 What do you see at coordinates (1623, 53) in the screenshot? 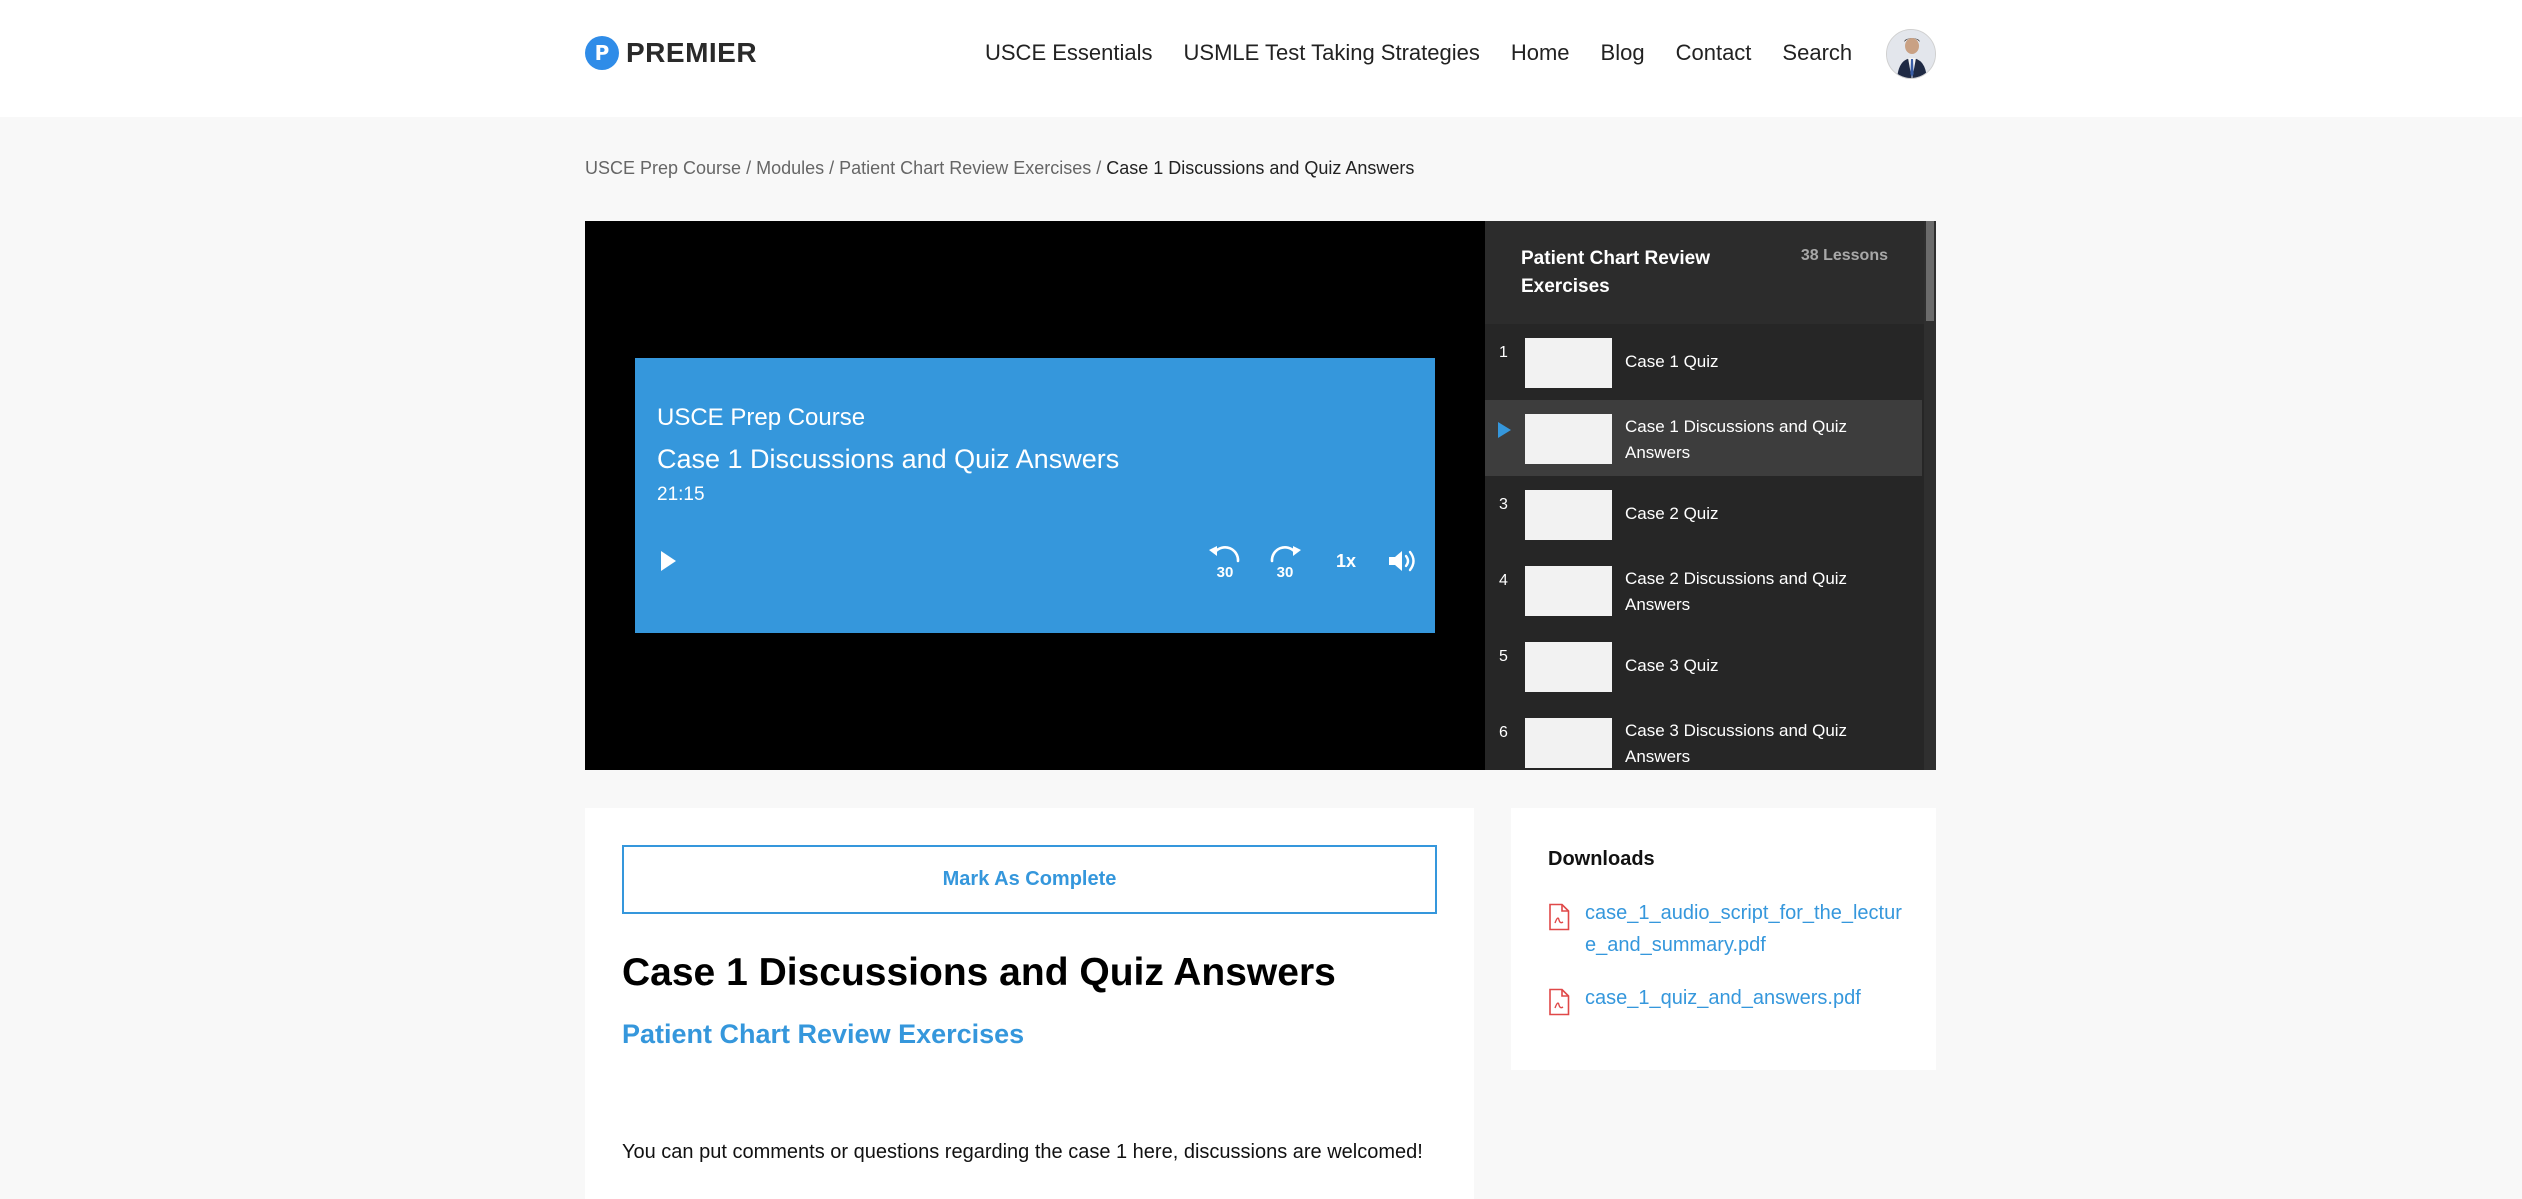
I see `nav-blog: Blog` at bounding box center [1623, 53].